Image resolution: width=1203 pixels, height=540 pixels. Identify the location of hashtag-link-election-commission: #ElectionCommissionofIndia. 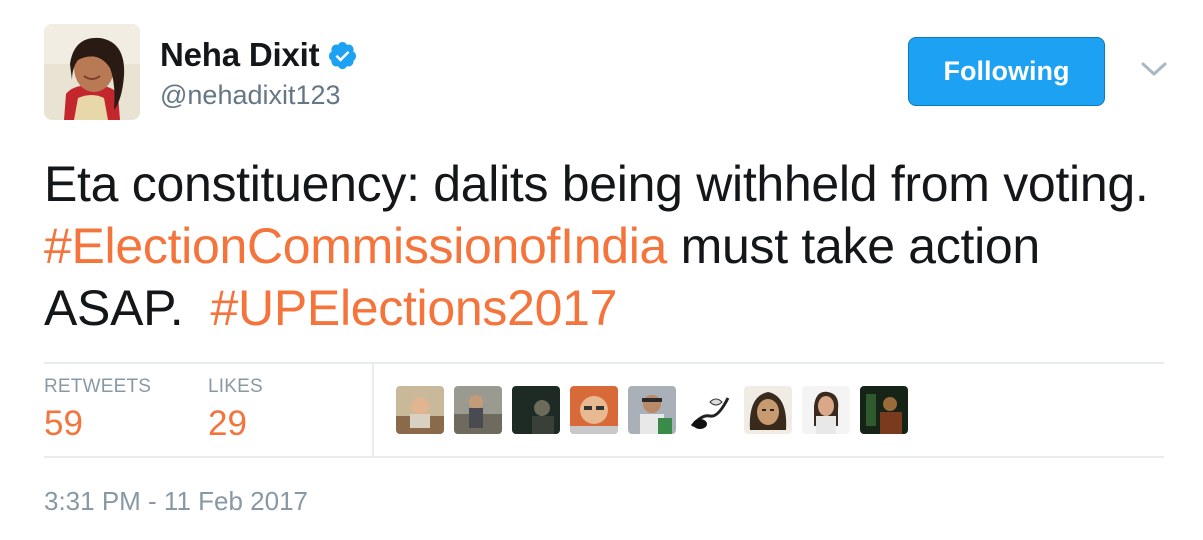
(355, 246).